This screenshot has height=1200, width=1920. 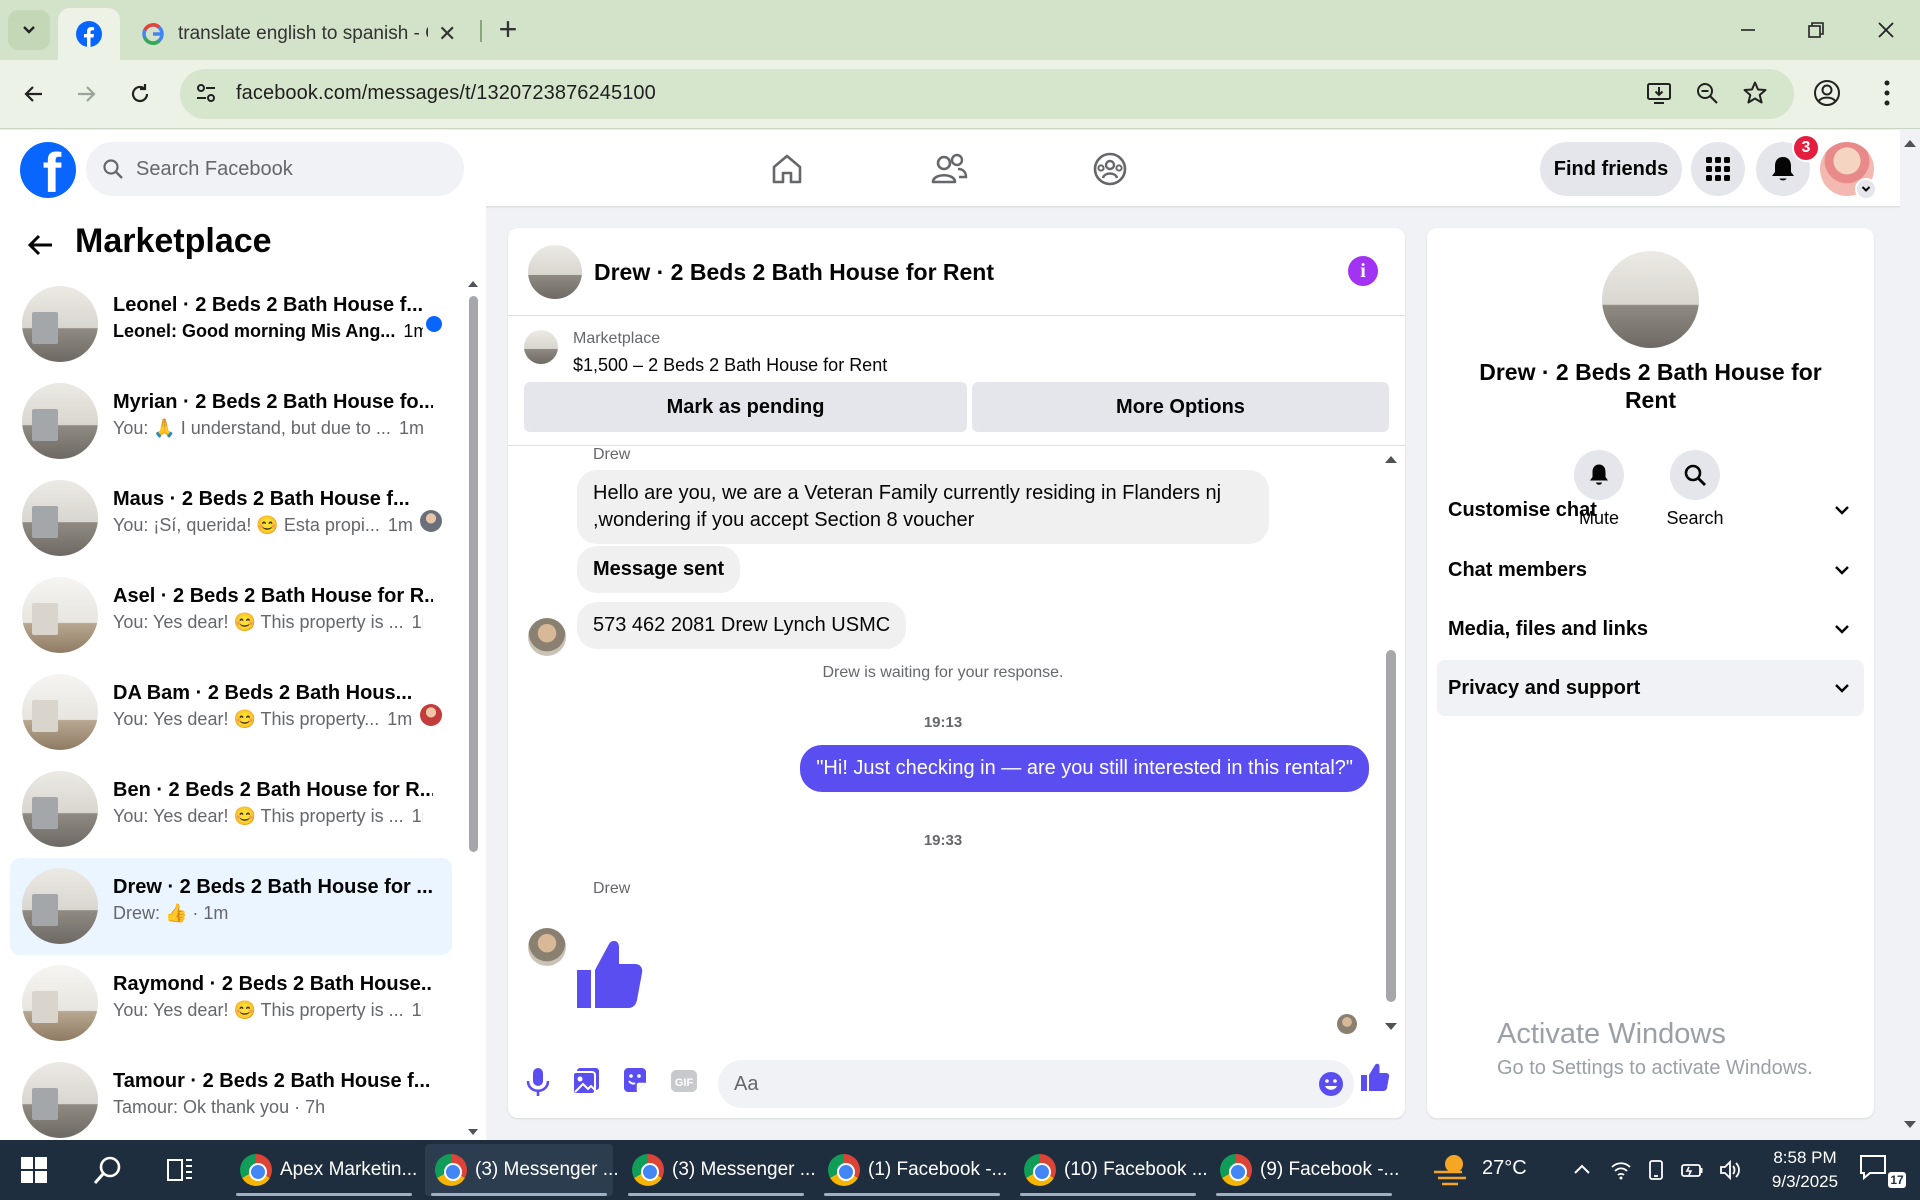 What do you see at coordinates (541, 347) in the screenshot?
I see `listing-thumbnail` at bounding box center [541, 347].